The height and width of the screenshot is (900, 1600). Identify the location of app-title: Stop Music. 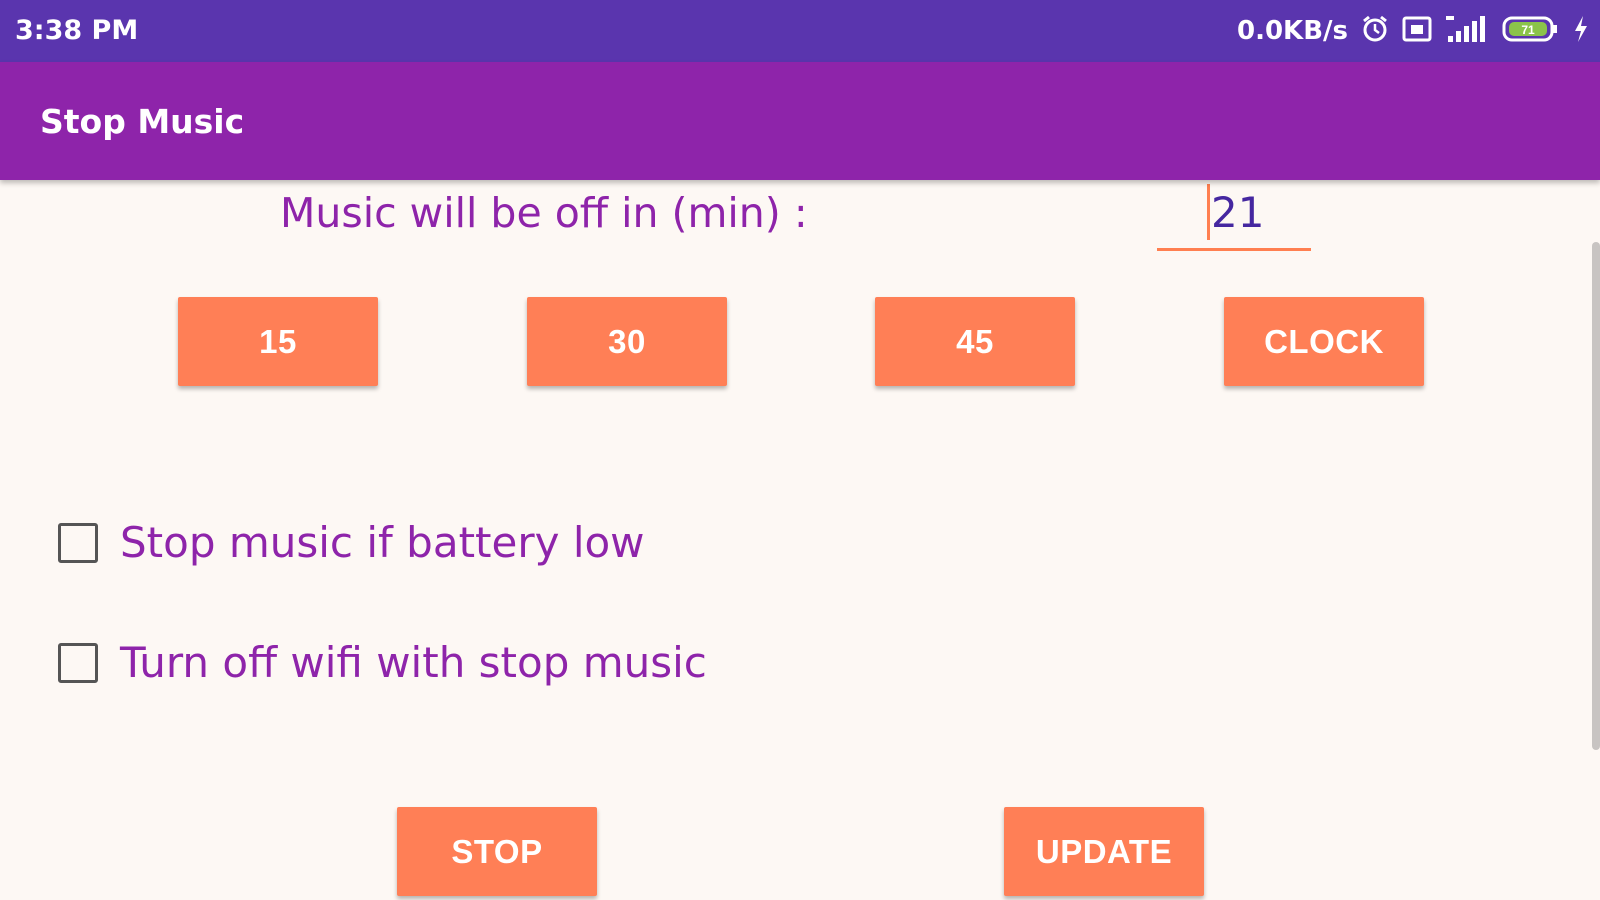
(142, 121).